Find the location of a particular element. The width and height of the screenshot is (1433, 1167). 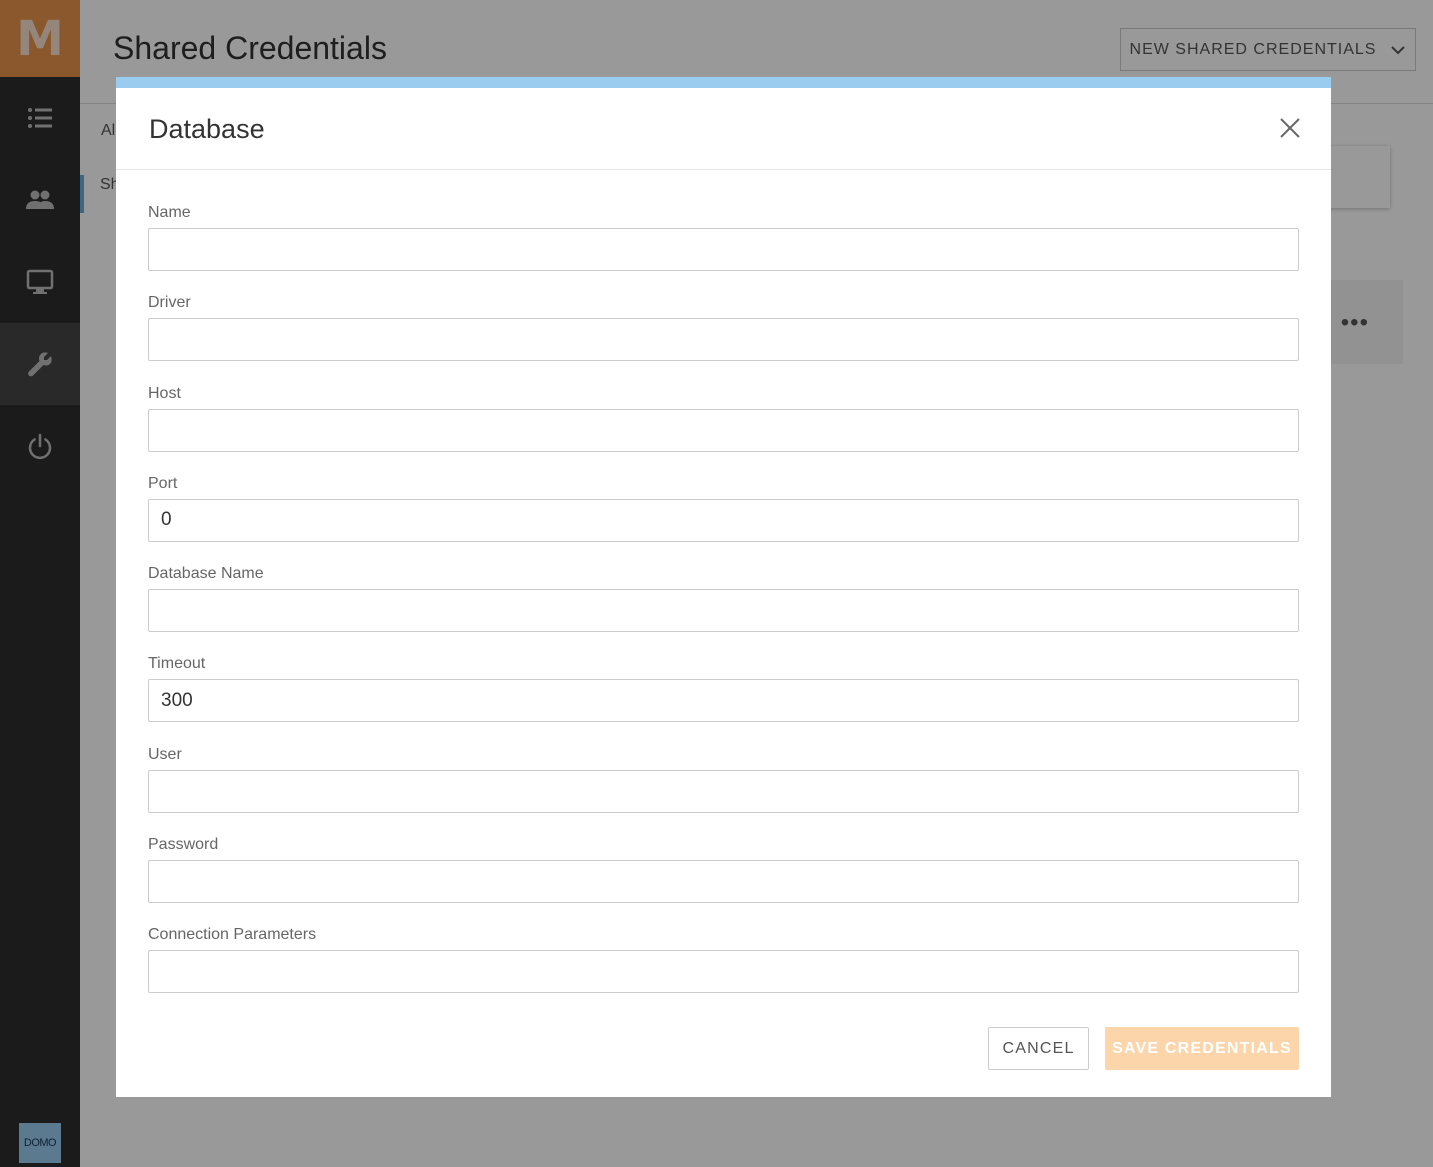

driver-label: Driver is located at coordinates (169, 303).